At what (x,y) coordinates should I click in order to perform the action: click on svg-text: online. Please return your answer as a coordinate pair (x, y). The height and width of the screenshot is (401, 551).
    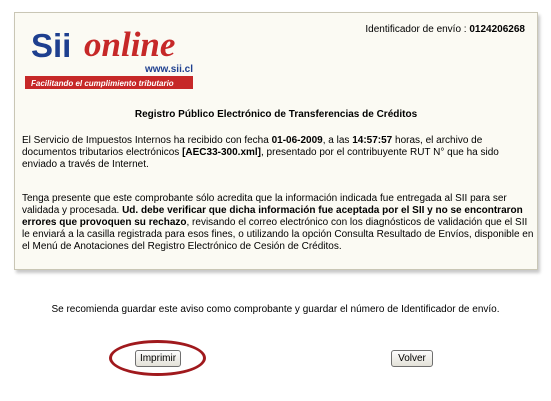
    Looking at the image, I should click on (129, 44).